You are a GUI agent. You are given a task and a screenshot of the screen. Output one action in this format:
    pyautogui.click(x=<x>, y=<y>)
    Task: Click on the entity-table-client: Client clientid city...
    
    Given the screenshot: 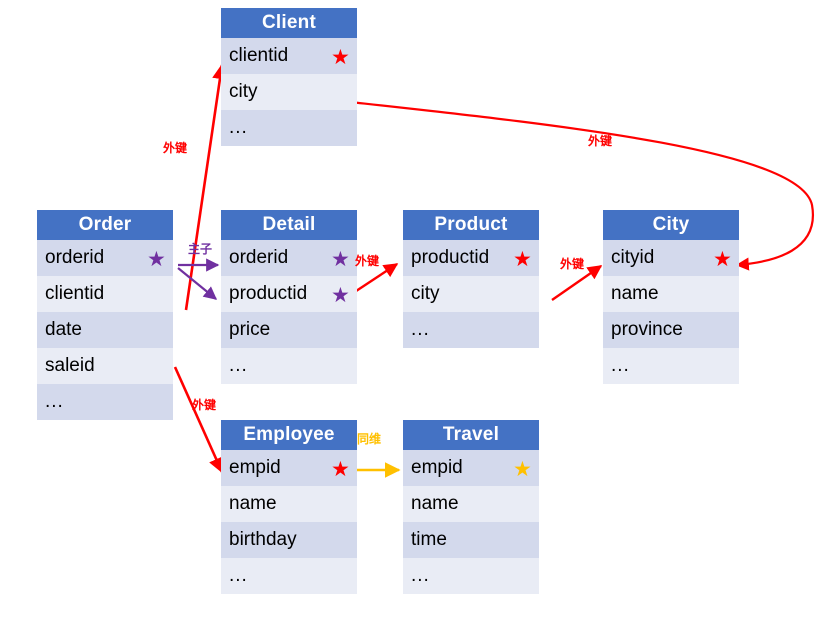 What is the action you would take?
    pyautogui.click(x=289, y=77)
    